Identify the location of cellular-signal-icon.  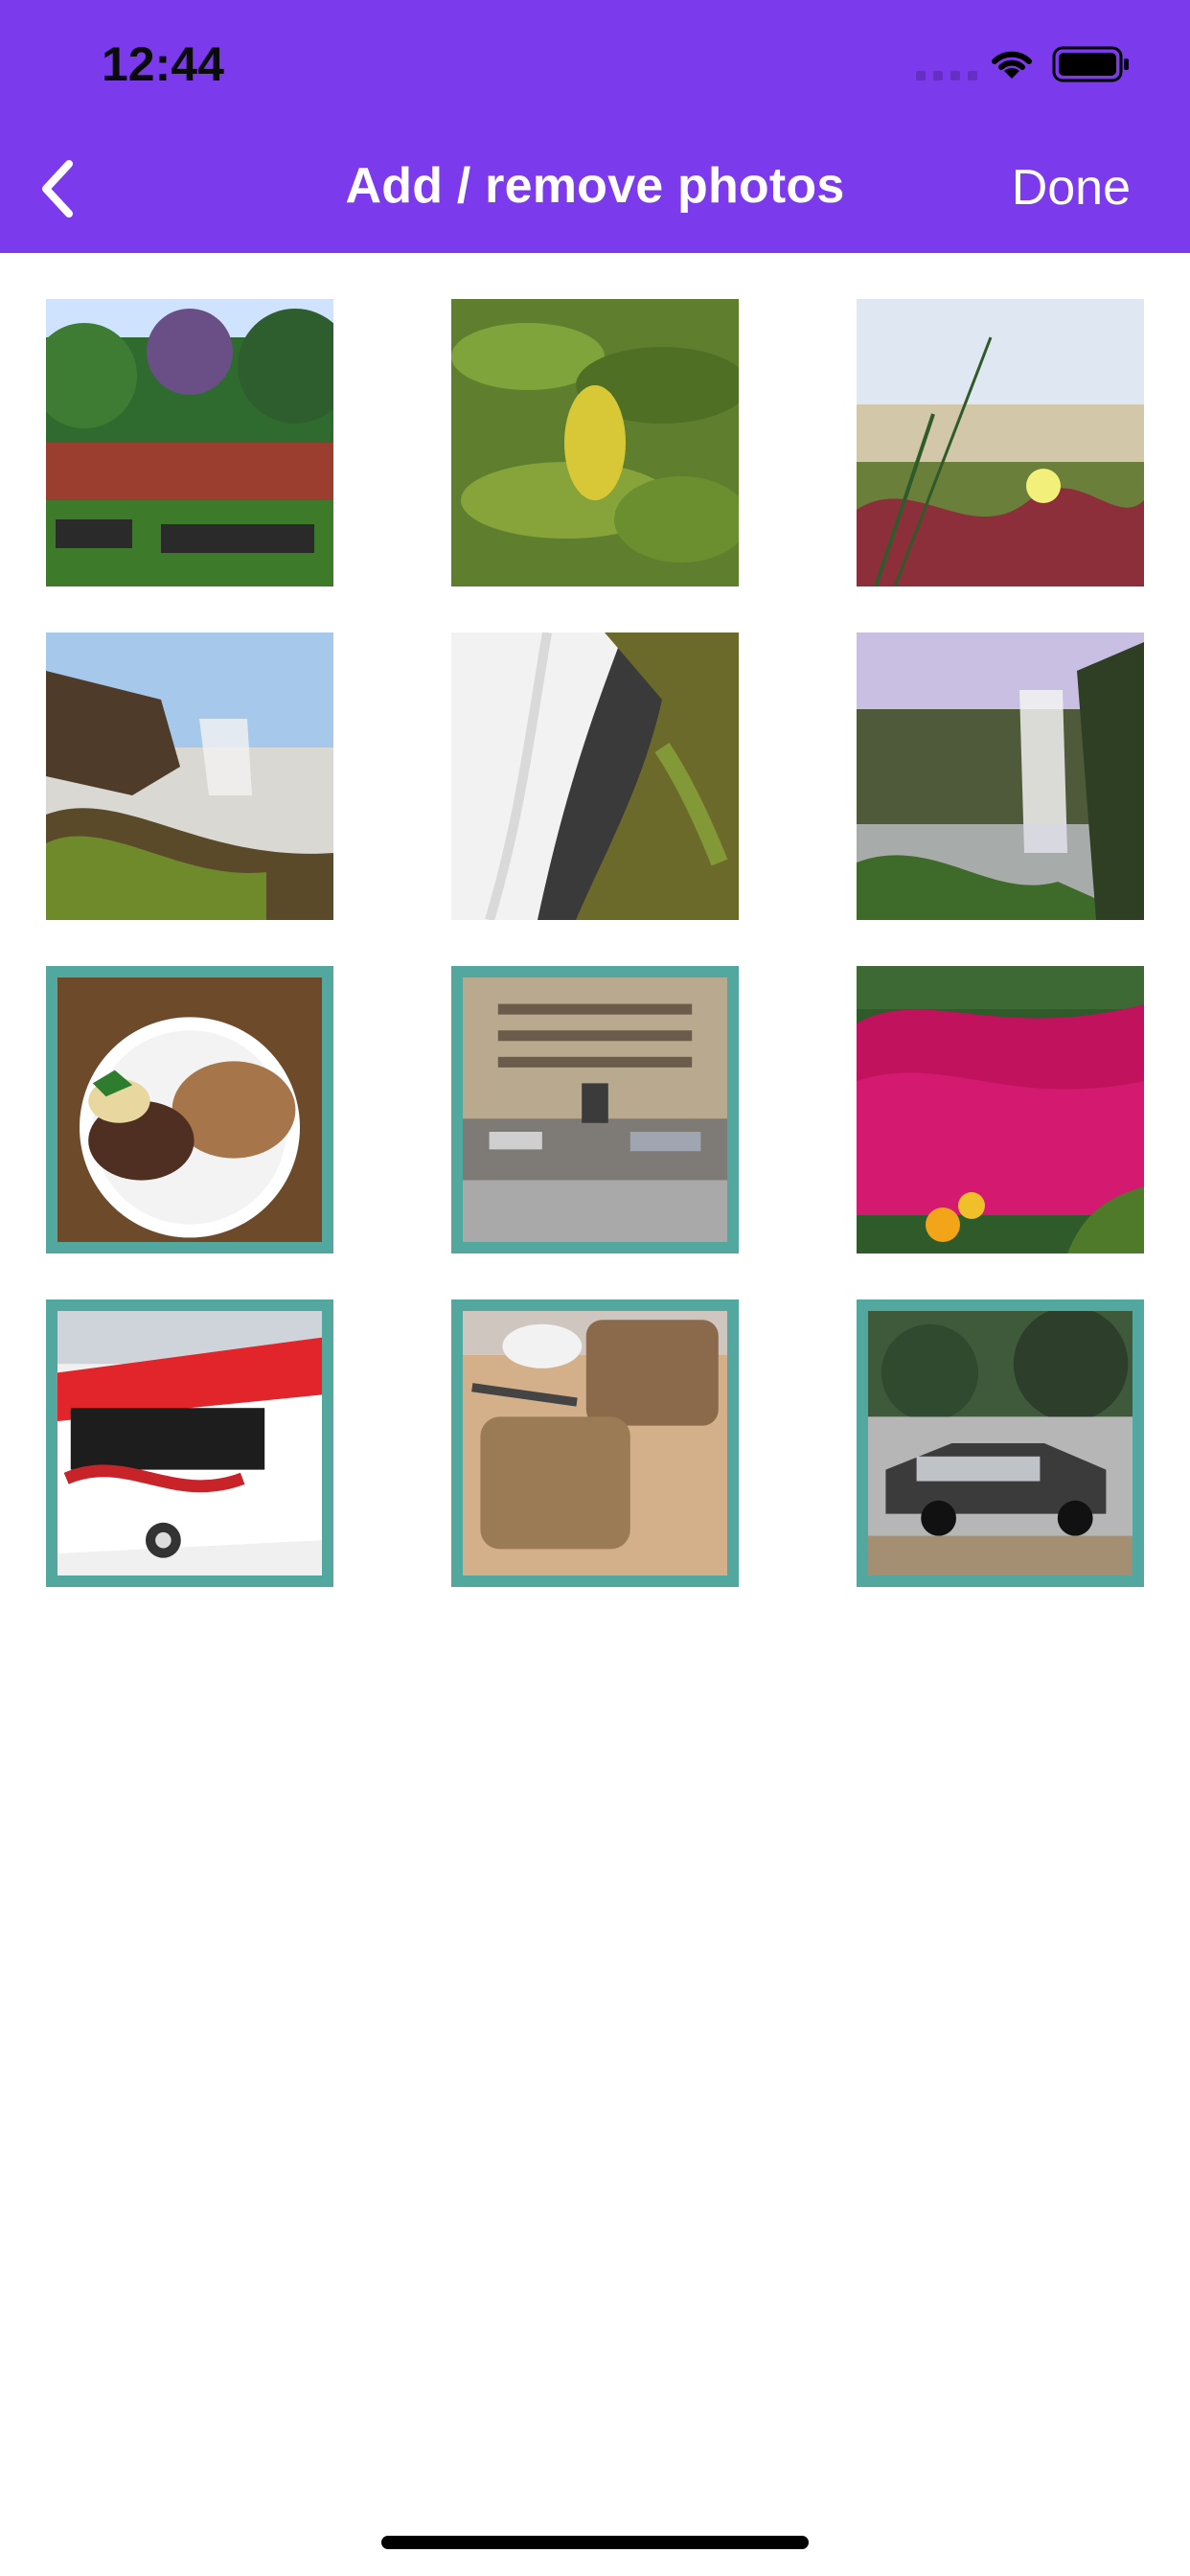
(947, 75).